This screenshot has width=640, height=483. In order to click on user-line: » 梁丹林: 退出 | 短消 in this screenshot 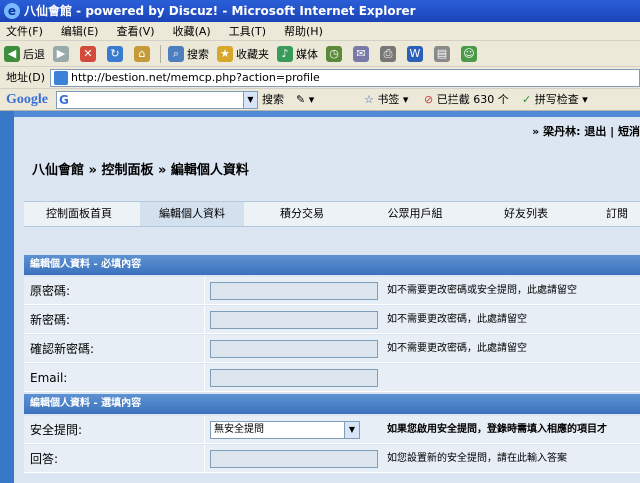, I will do `click(586, 131)`.